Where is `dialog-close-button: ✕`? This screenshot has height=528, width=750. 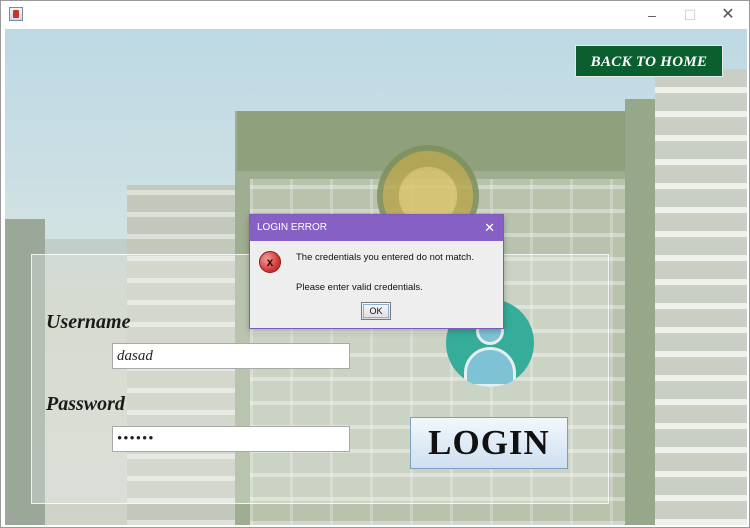
dialog-close-button: ✕ is located at coordinates (489, 228).